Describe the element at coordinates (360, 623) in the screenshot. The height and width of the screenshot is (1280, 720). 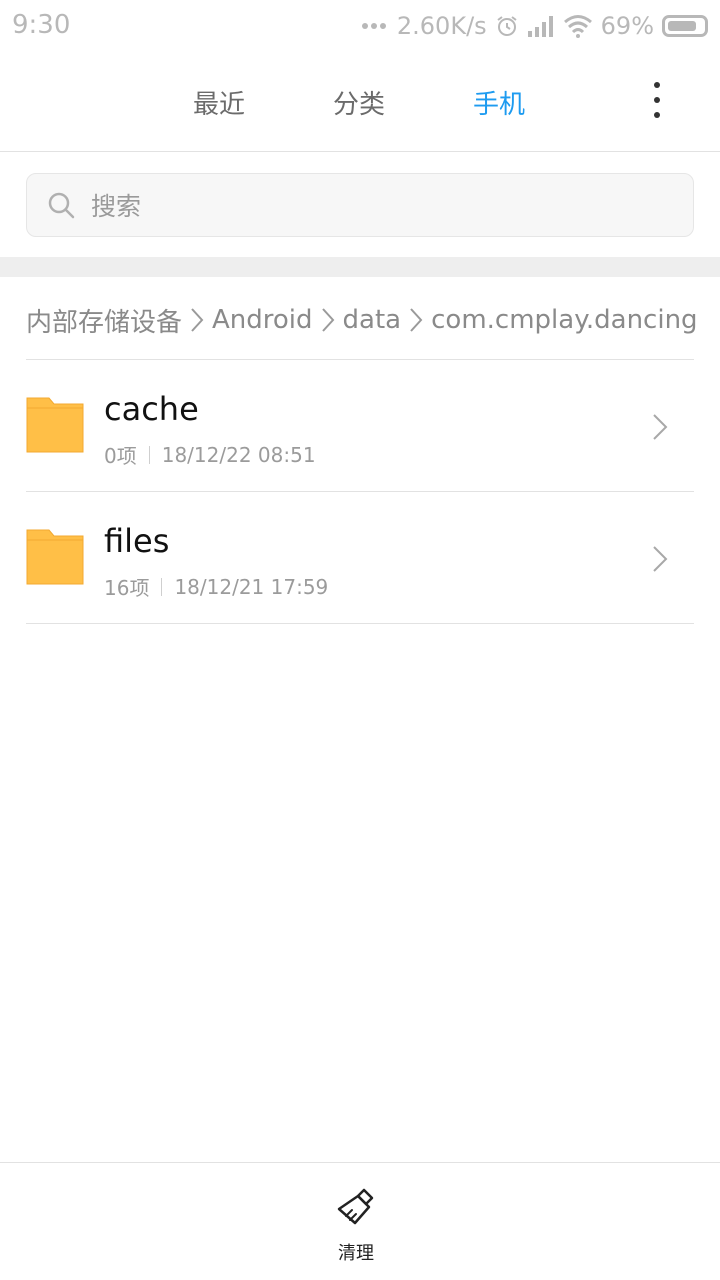
I see `list-divider` at that location.